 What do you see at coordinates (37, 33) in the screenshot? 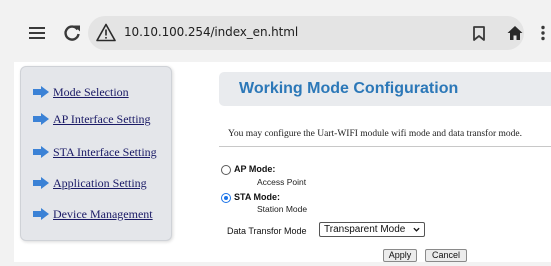
I see `menu-icon` at bounding box center [37, 33].